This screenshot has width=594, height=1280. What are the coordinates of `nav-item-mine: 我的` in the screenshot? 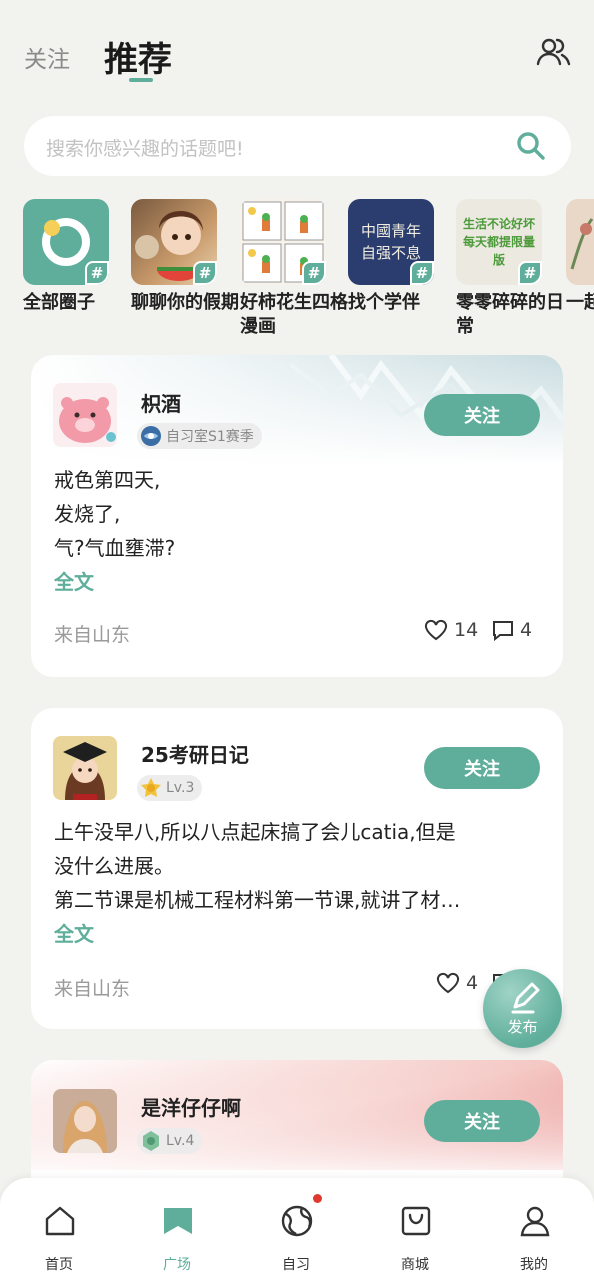 It's located at (534, 1229).